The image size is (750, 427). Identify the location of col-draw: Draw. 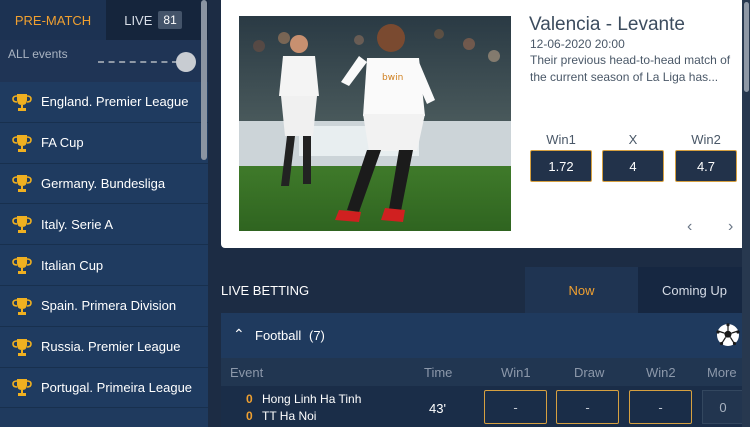
(589, 372).